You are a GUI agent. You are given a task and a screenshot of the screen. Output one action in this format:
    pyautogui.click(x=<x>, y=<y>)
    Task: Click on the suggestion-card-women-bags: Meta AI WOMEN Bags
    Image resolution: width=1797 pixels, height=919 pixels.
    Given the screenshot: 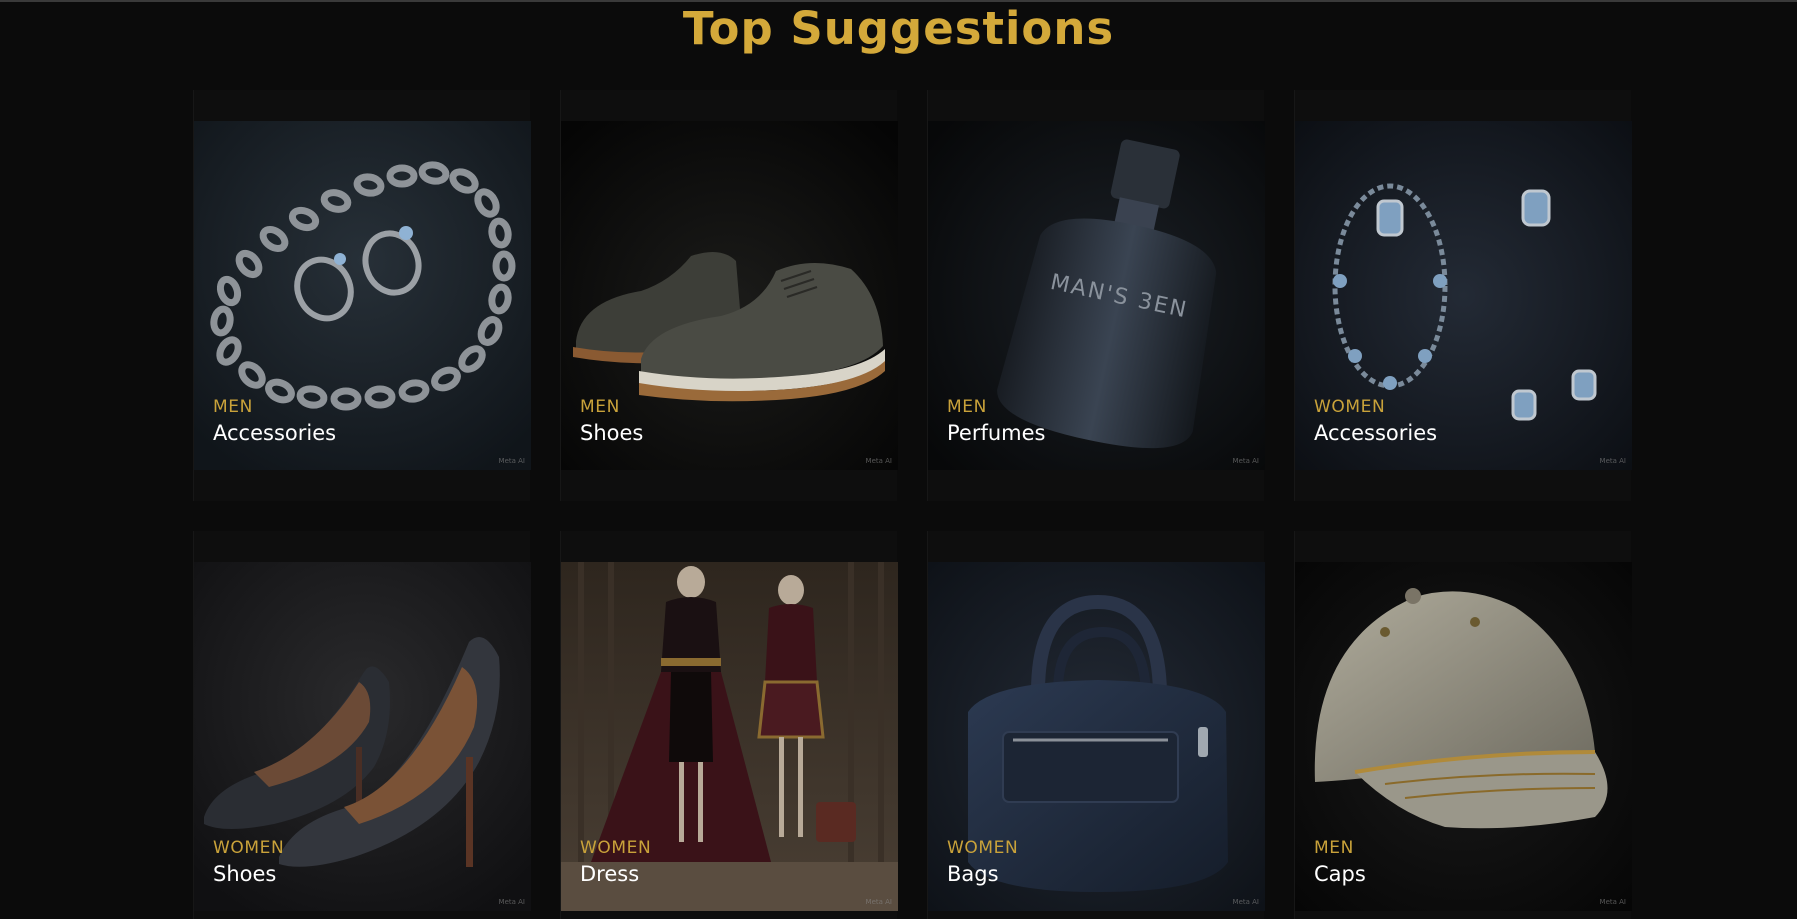 What is the action you would take?
    pyautogui.click(x=1096, y=725)
    